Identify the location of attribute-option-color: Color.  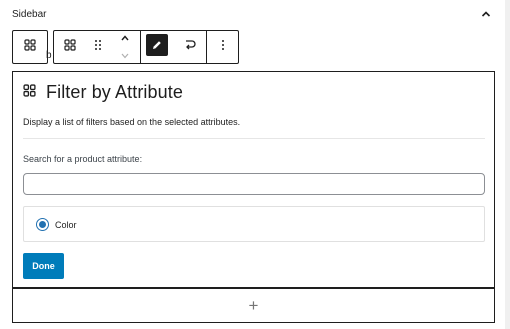
(56, 224).